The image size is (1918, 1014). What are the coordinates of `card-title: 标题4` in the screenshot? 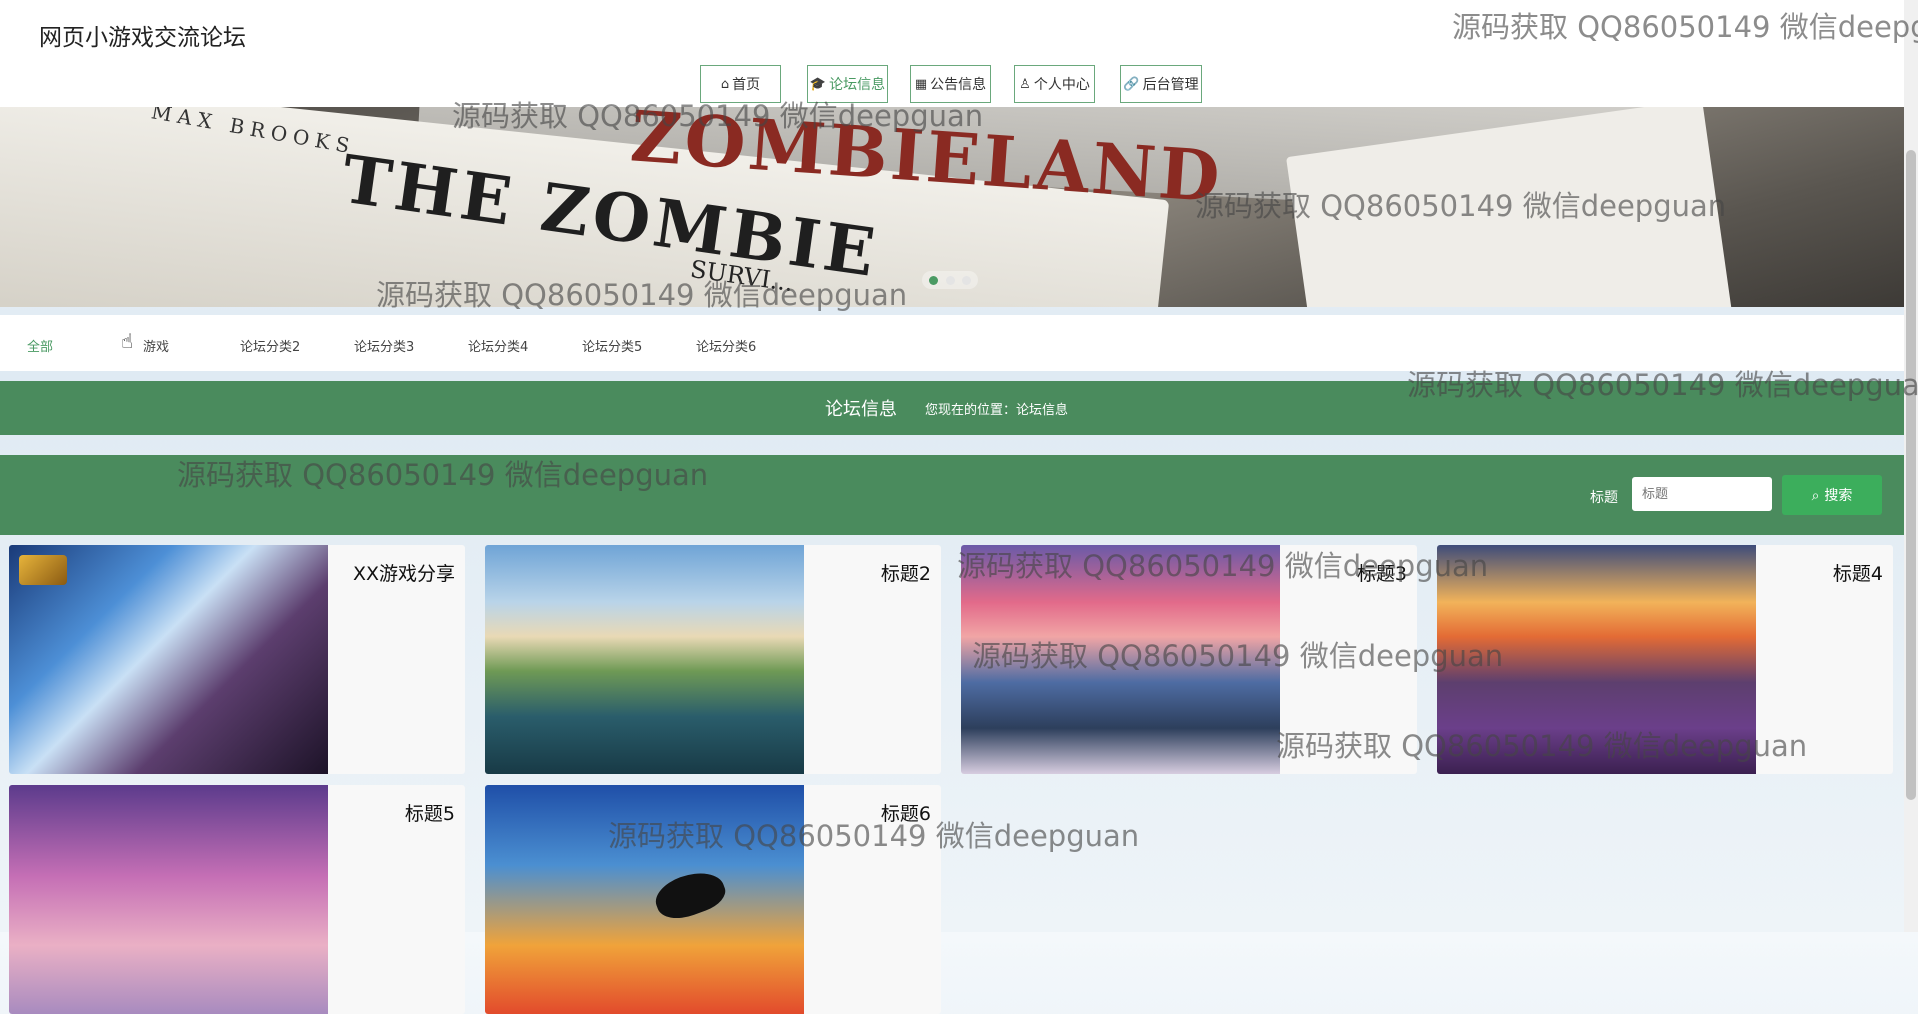 It's located at (1825, 572).